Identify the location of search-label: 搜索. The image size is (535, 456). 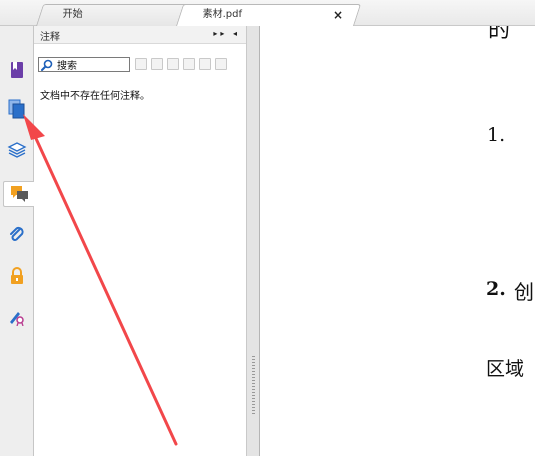
(67, 66).